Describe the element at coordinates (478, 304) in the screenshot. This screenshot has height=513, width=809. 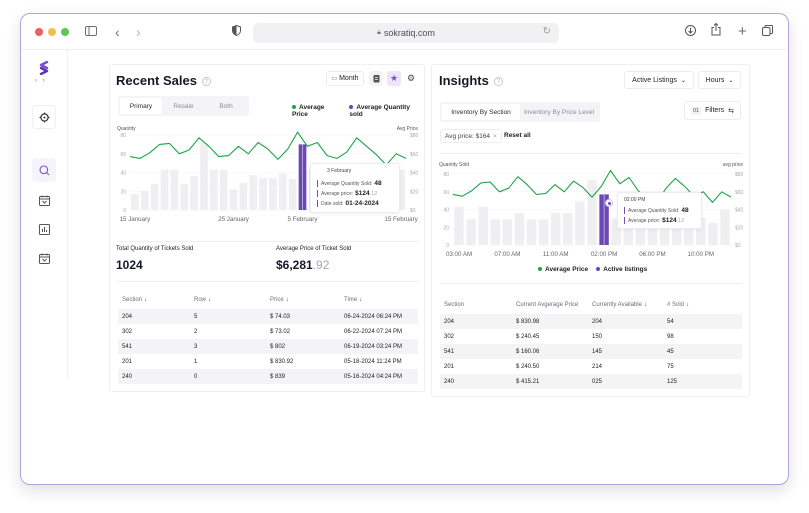
I see `column-header-section: Section` at that location.